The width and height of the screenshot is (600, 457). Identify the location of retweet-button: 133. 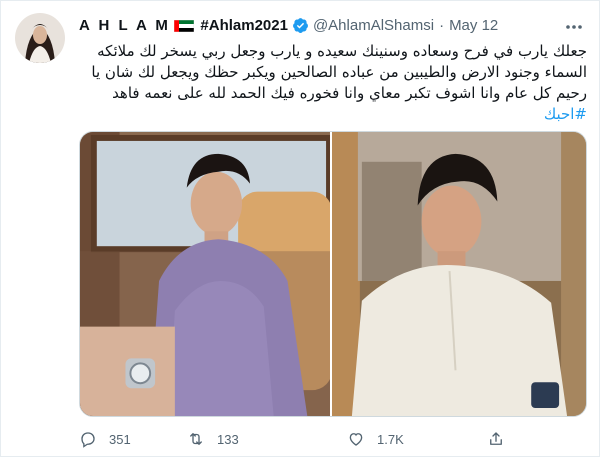
(213, 439).